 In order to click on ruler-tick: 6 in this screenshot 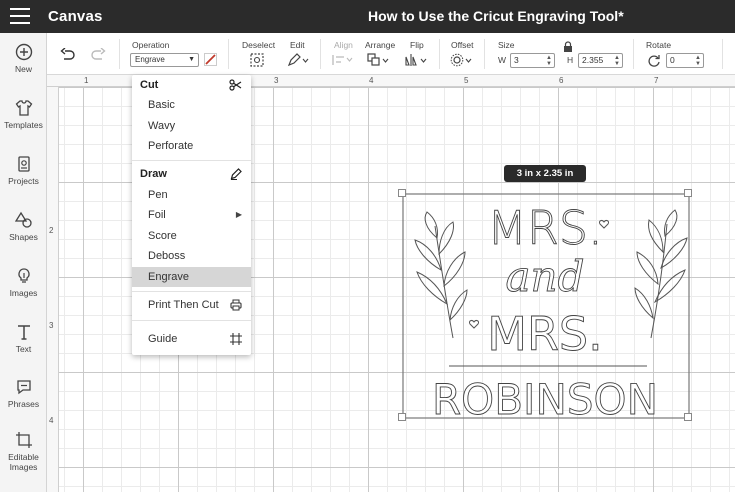, I will do `click(561, 80)`.